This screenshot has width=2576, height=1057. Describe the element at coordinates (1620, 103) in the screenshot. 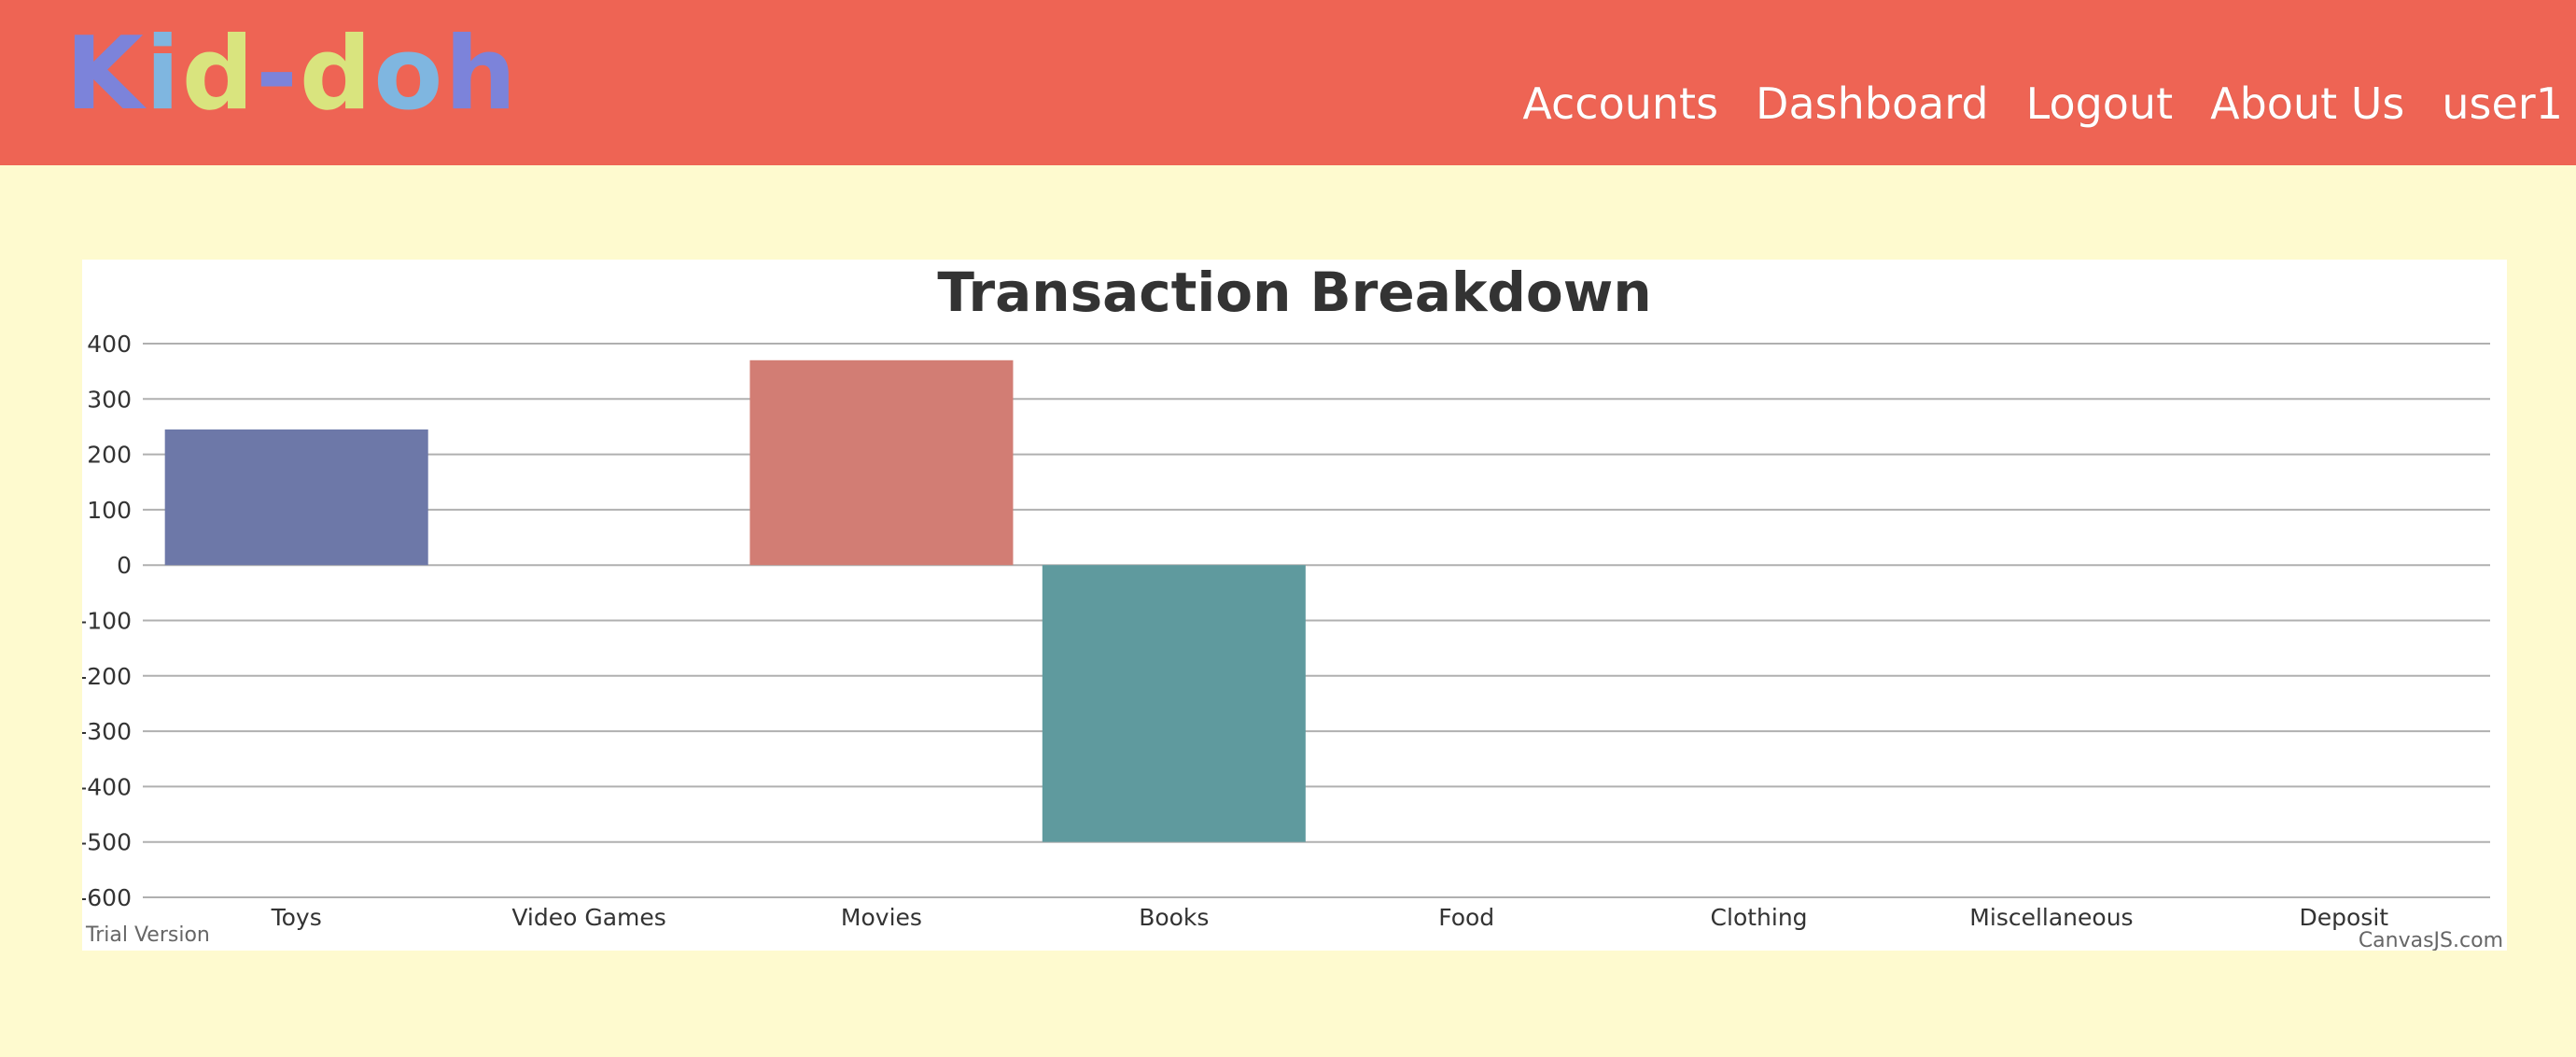

I see `nav-accounts: Accounts` at that location.